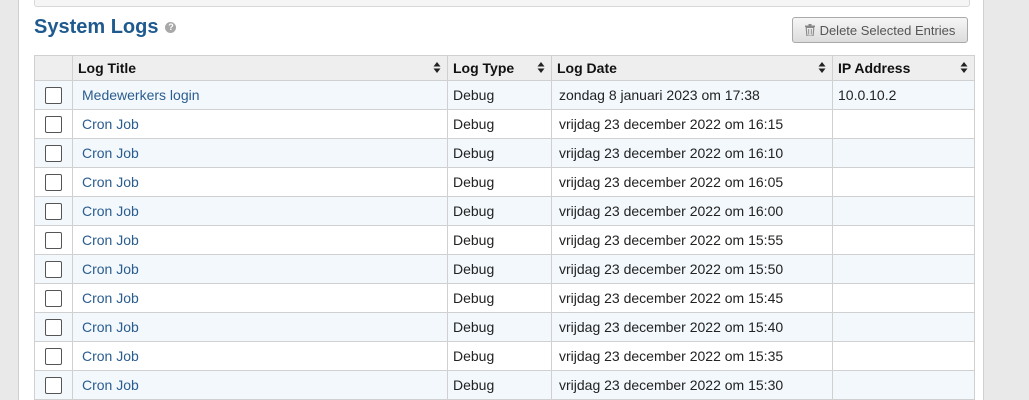 This screenshot has width=1029, height=400. Describe the element at coordinates (587, 68) in the screenshot. I see `column-header-label: Log Date` at that location.